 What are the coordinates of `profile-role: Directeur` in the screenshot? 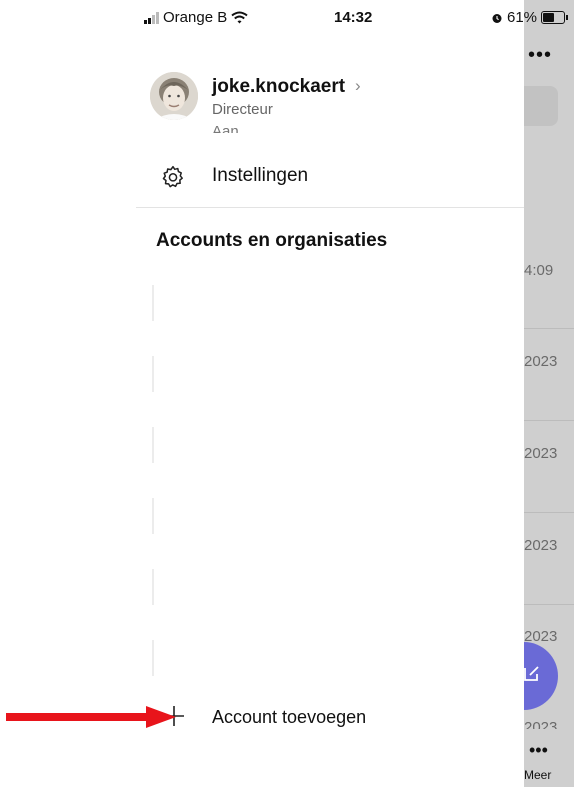 It's located at (242, 109).